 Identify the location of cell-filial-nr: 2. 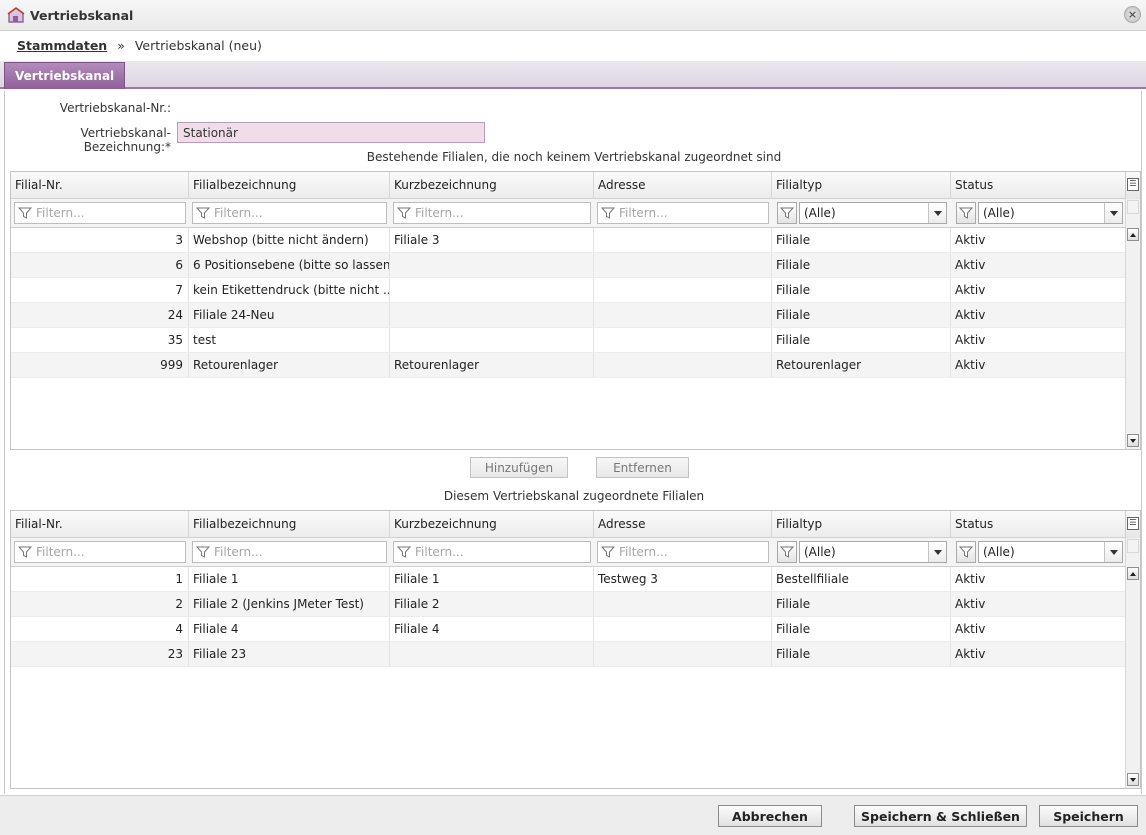
(100, 604).